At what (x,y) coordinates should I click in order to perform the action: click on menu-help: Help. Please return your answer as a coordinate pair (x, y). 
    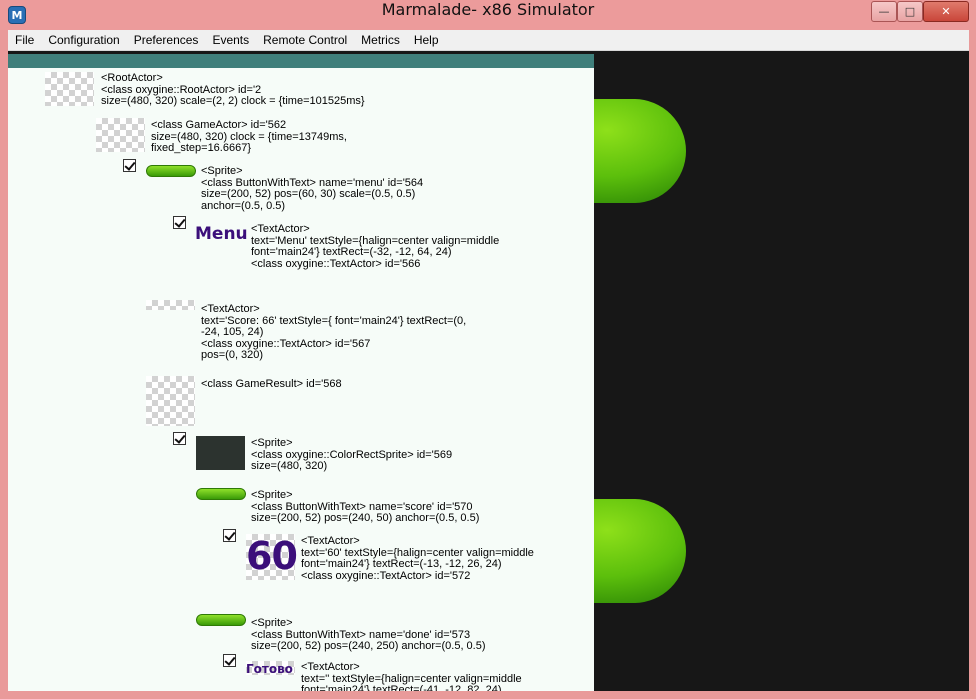
    Looking at the image, I should click on (426, 40).